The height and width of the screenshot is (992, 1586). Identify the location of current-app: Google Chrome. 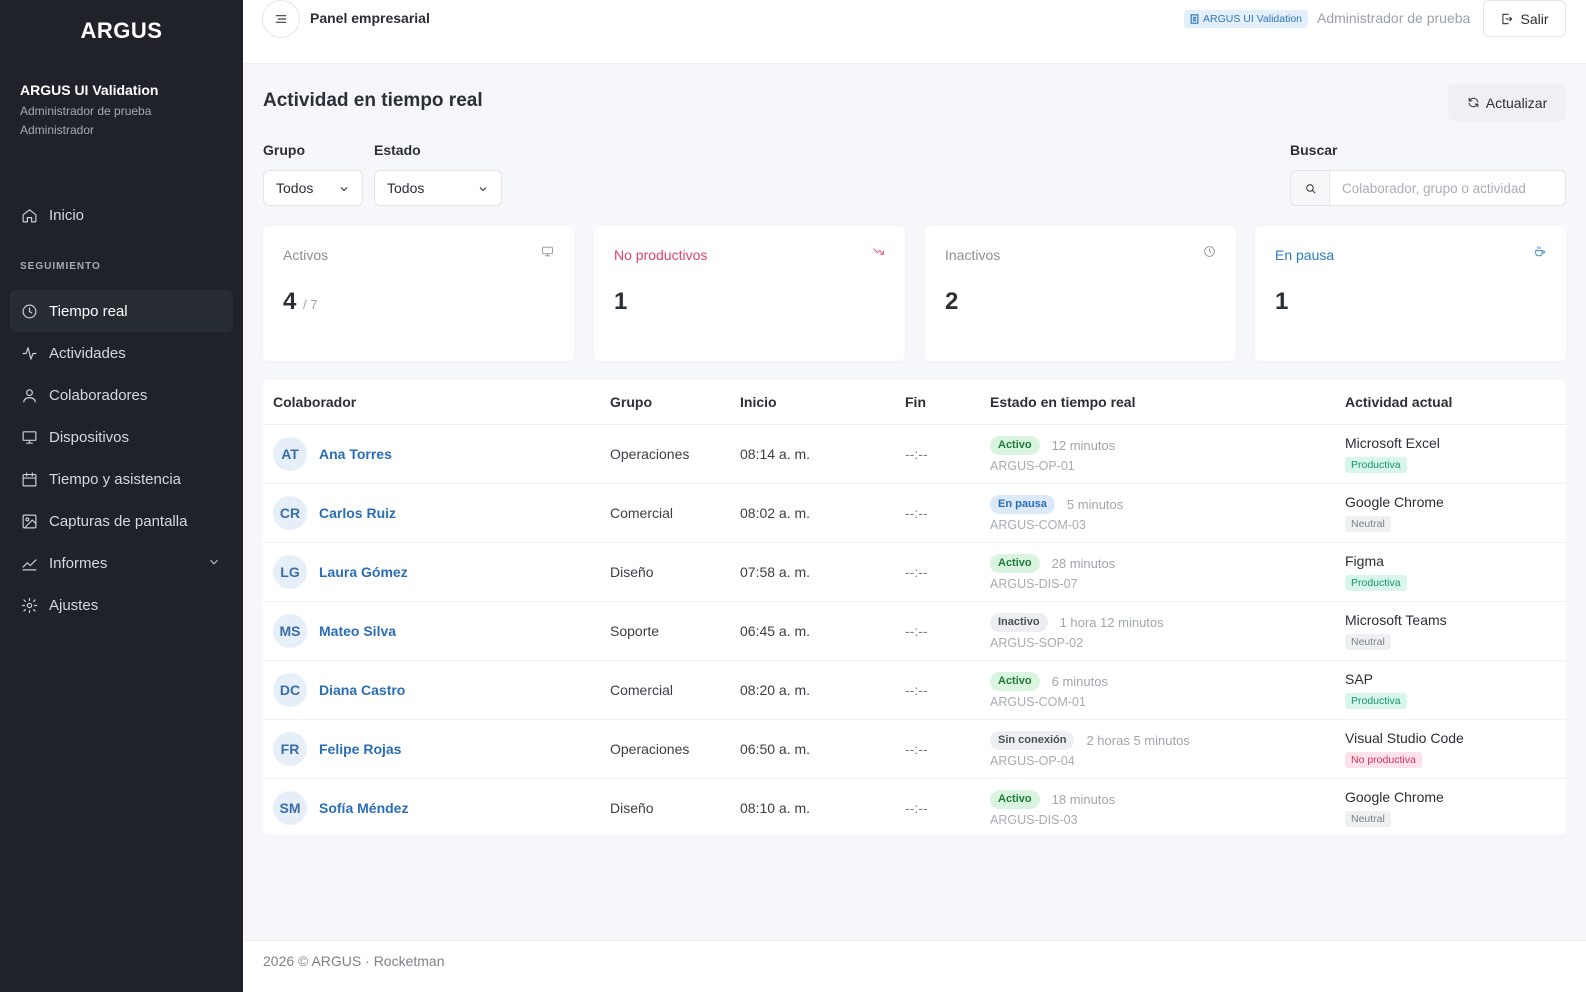
(1394, 796).